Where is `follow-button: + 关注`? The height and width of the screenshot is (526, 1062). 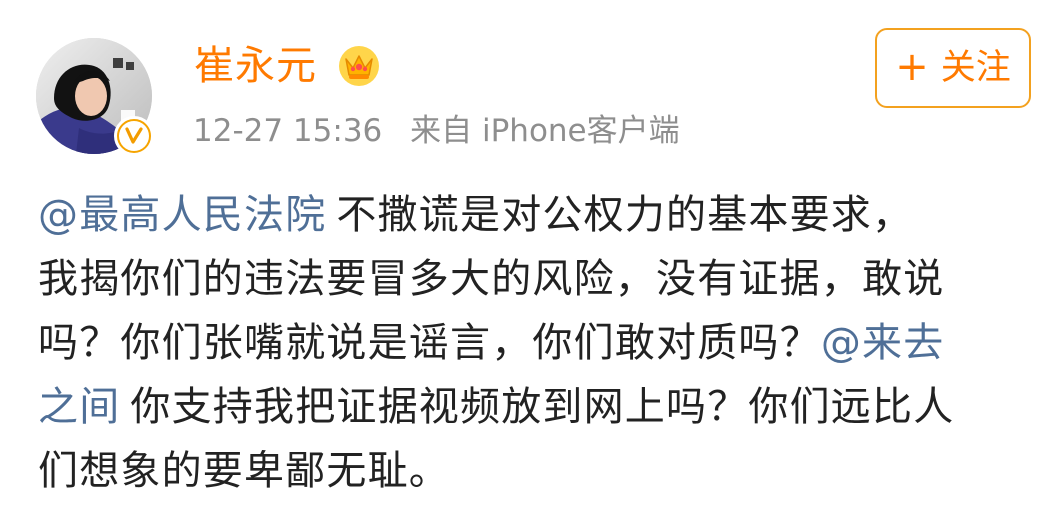
follow-button: + 关注 is located at coordinates (953, 68).